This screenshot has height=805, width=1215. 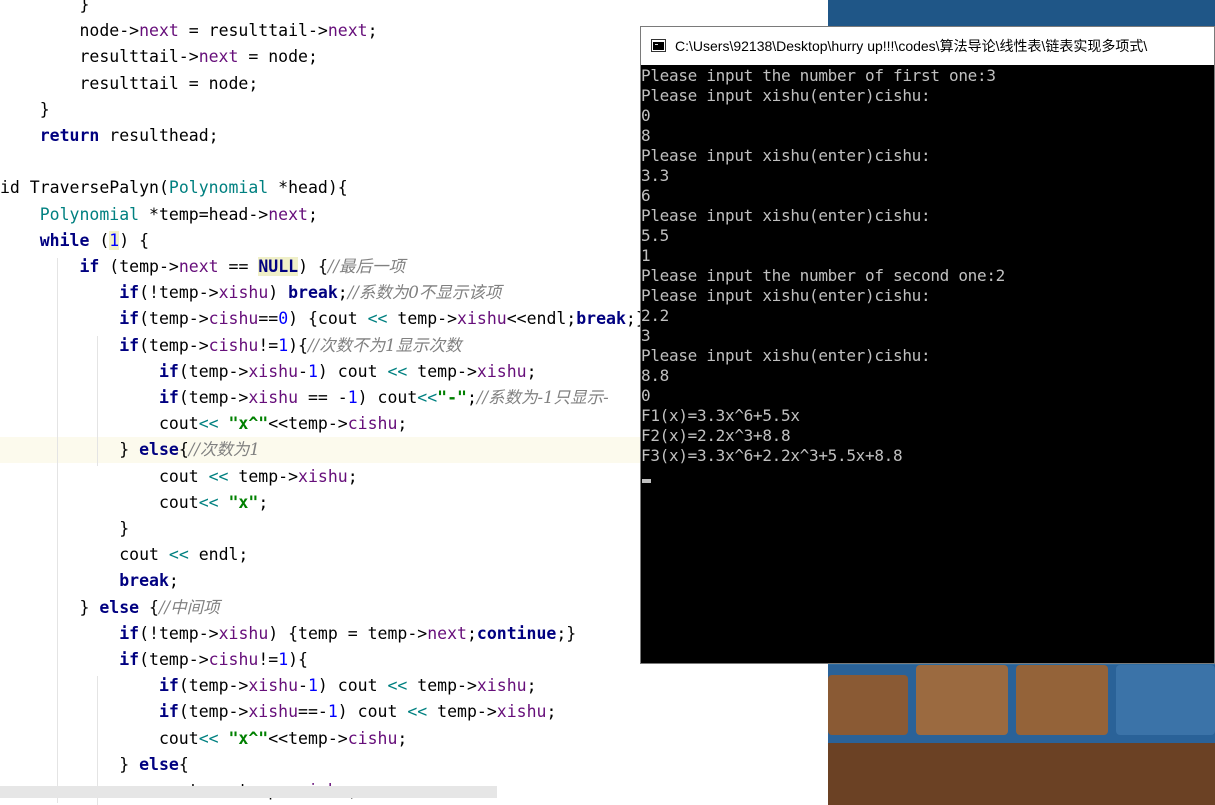 I want to click on code-token: *head){, so click(x=308, y=188).